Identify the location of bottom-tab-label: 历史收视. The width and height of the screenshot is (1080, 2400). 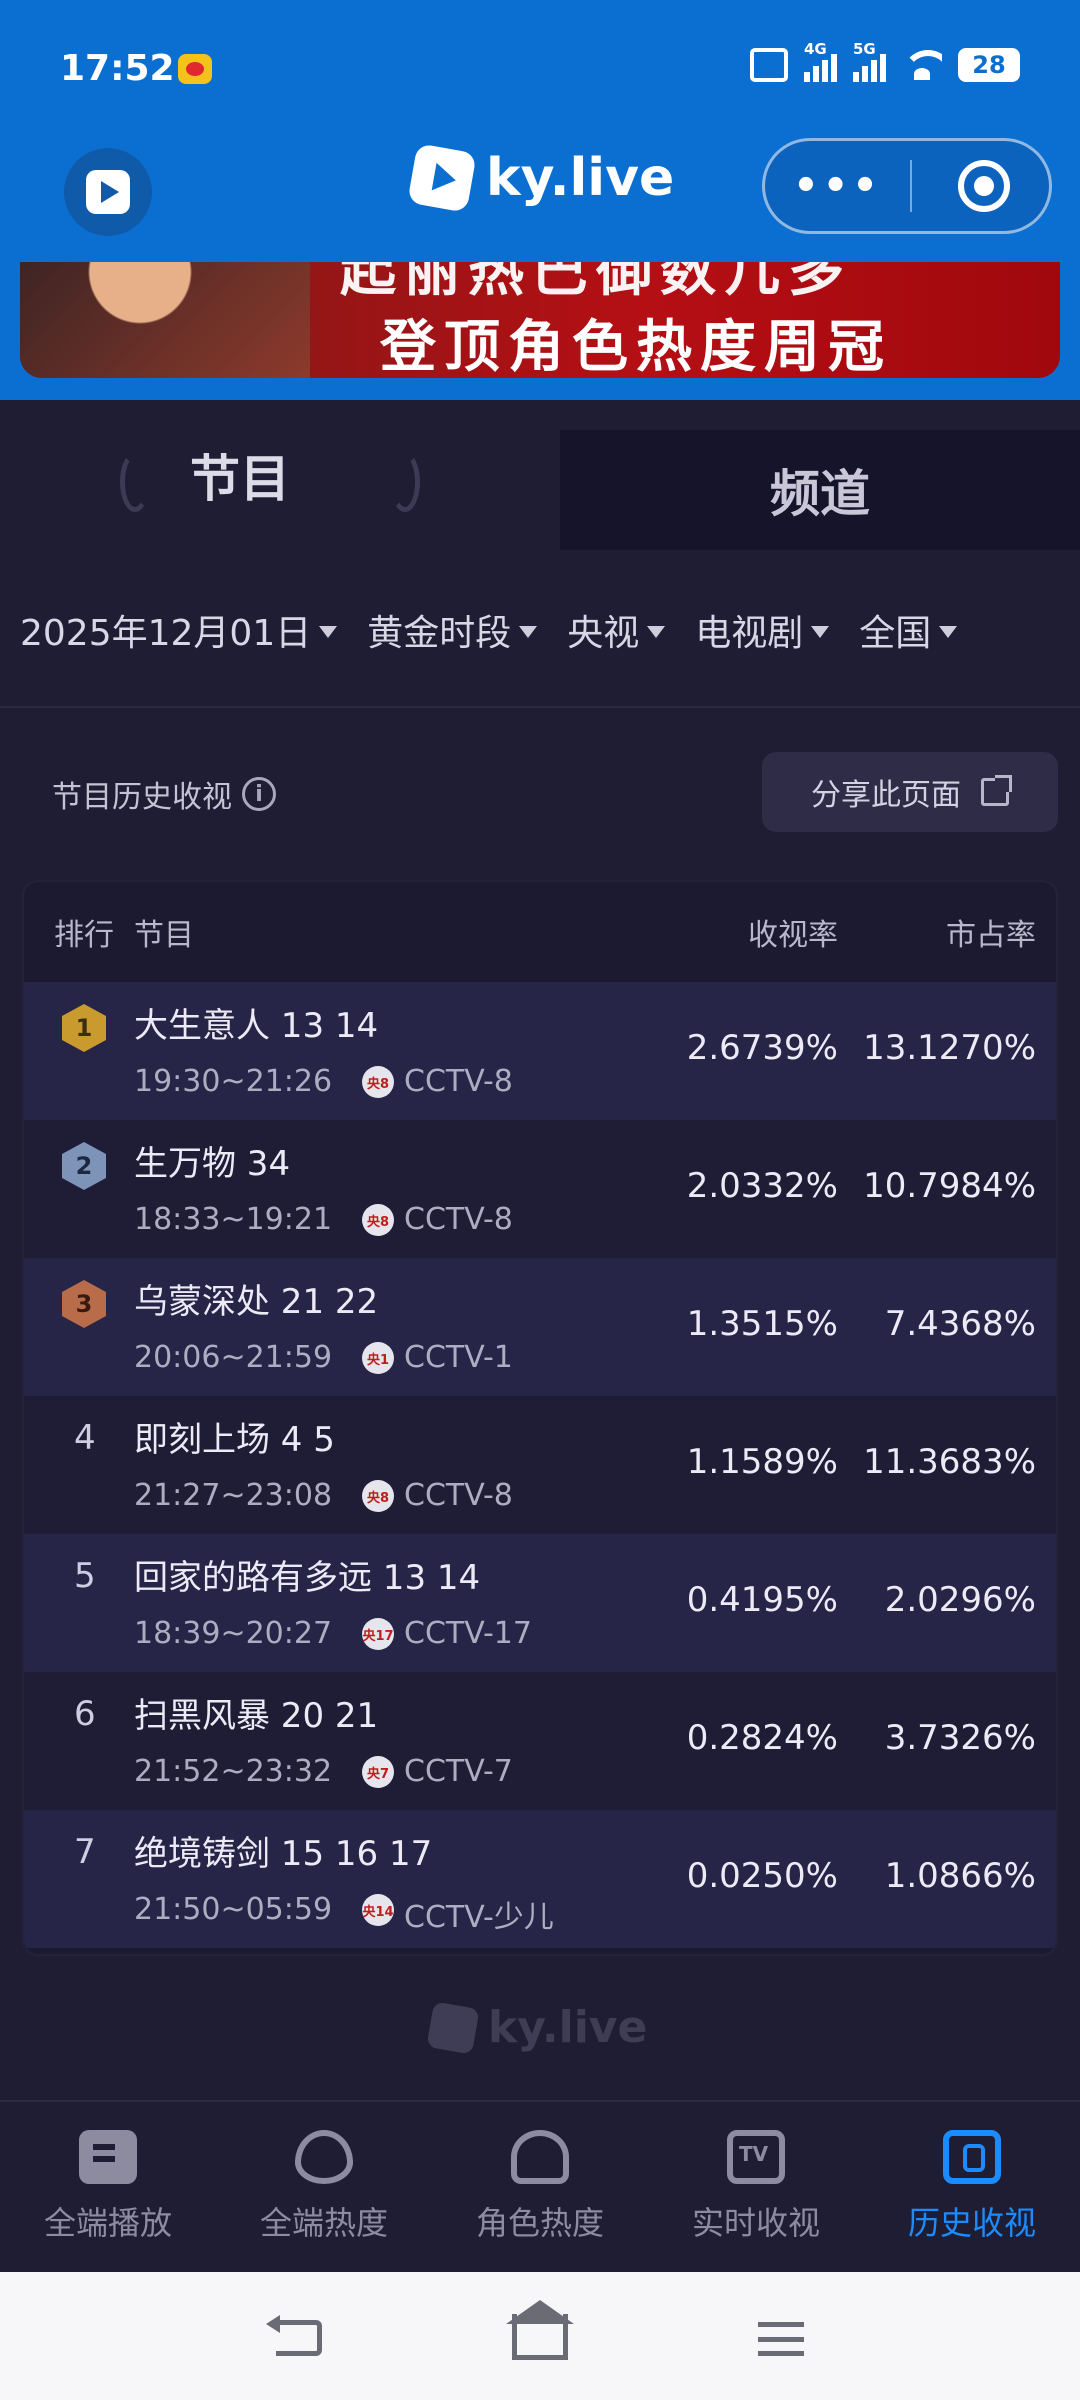
(971, 2223).